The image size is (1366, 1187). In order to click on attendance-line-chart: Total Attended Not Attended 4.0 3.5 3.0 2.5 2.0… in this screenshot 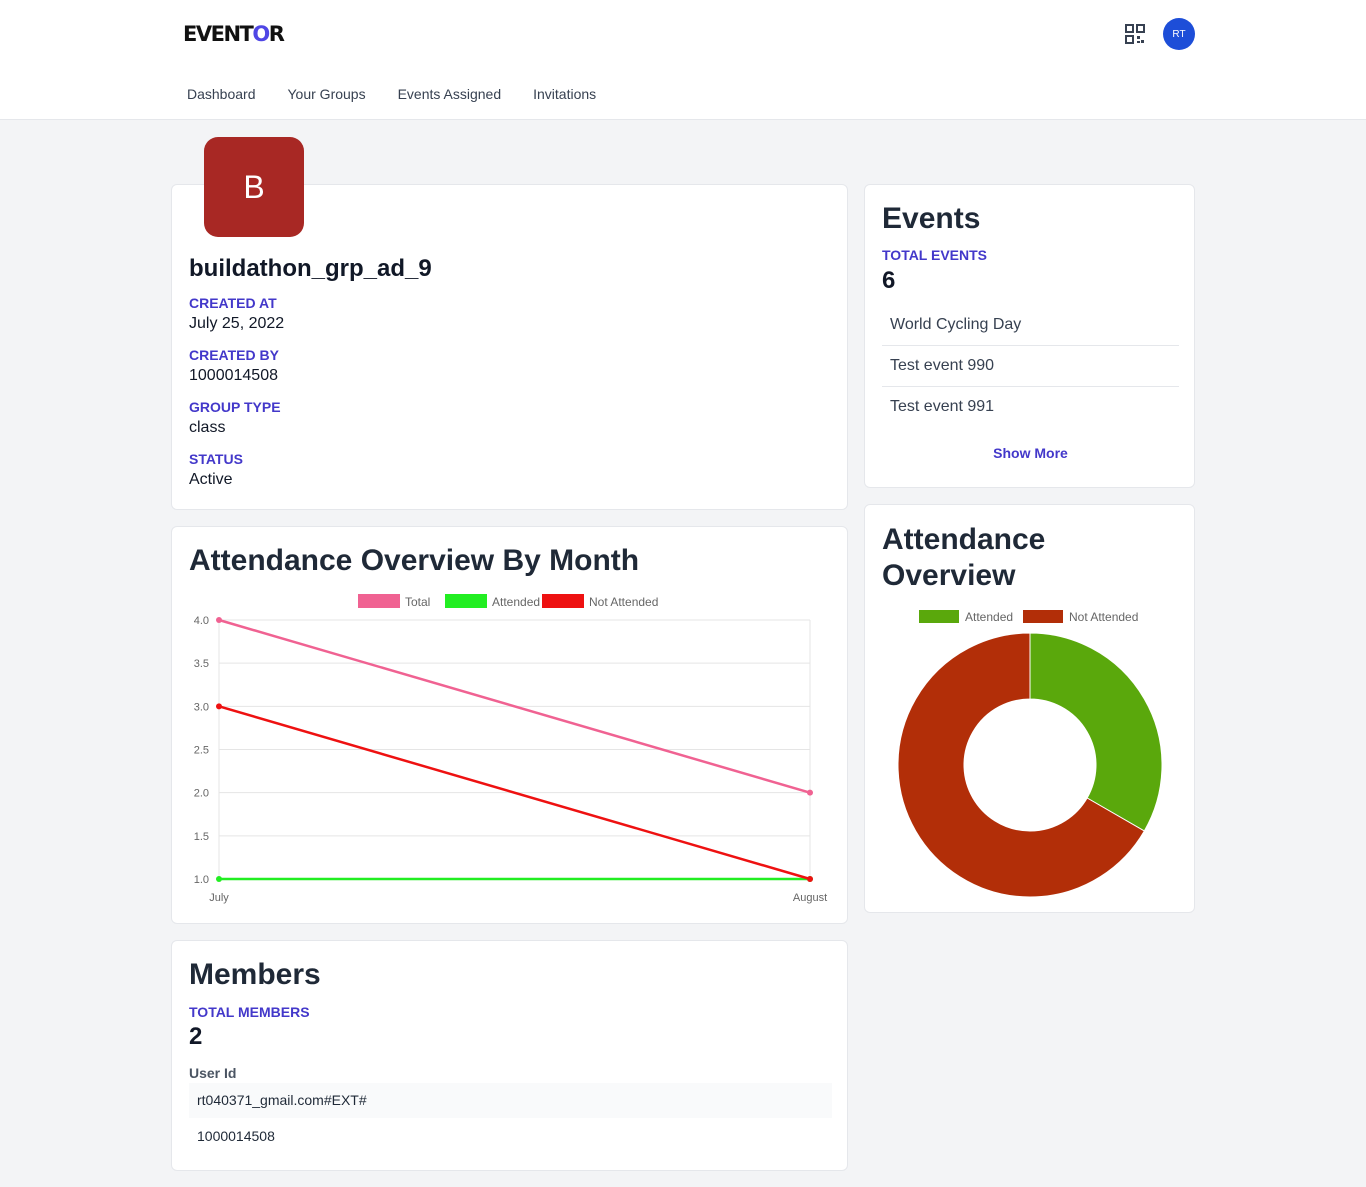, I will do `click(510, 749)`.